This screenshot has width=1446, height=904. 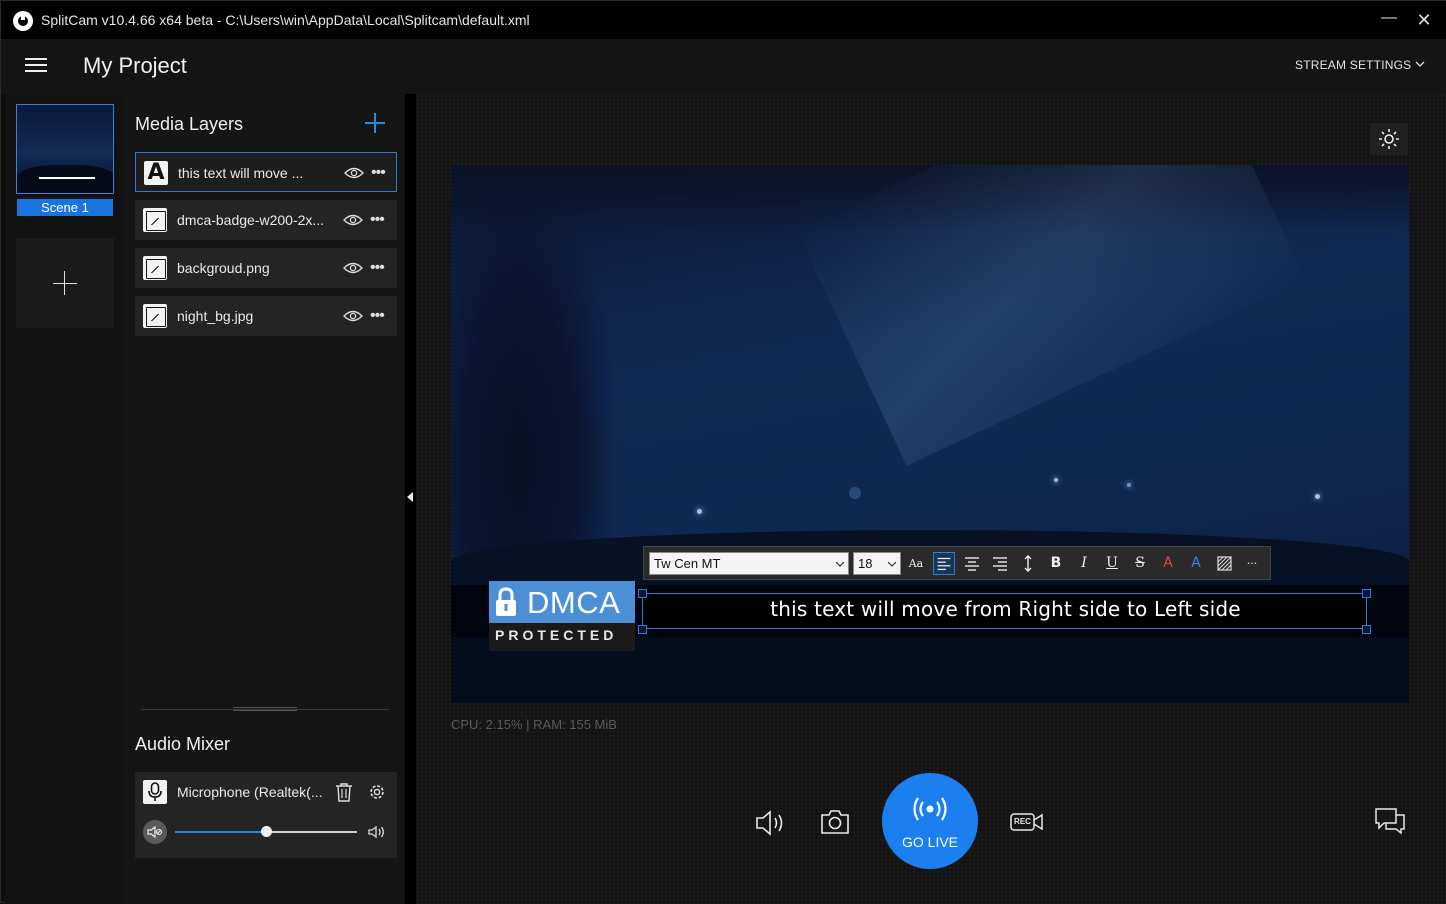 What do you see at coordinates (220, 832) in the screenshot?
I see `volume-slider-fill` at bounding box center [220, 832].